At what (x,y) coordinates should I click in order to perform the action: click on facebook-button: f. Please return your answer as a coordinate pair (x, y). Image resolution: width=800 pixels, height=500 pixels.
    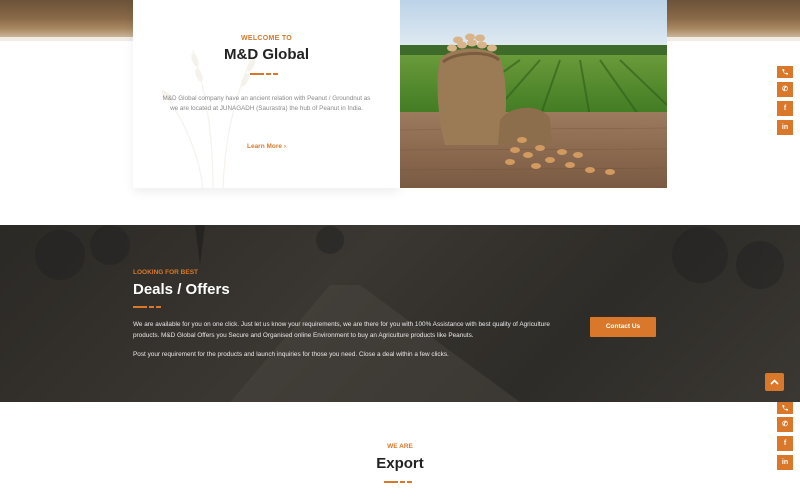
    Looking at the image, I should click on (785, 108).